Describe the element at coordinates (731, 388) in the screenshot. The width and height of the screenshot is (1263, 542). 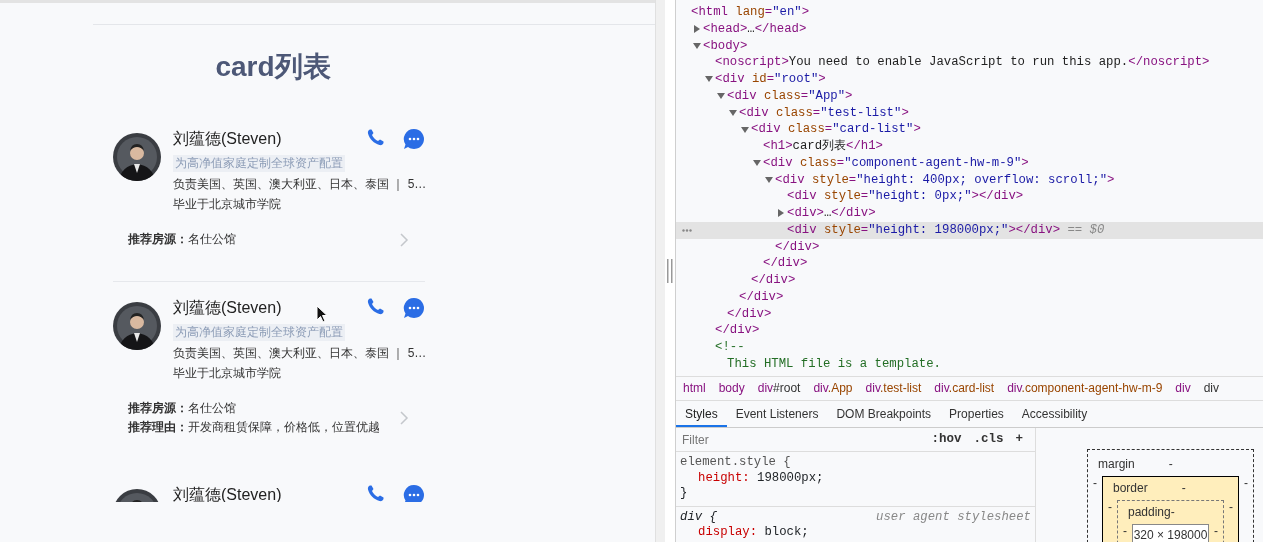
I see `breadcrumb-item: body` at that location.